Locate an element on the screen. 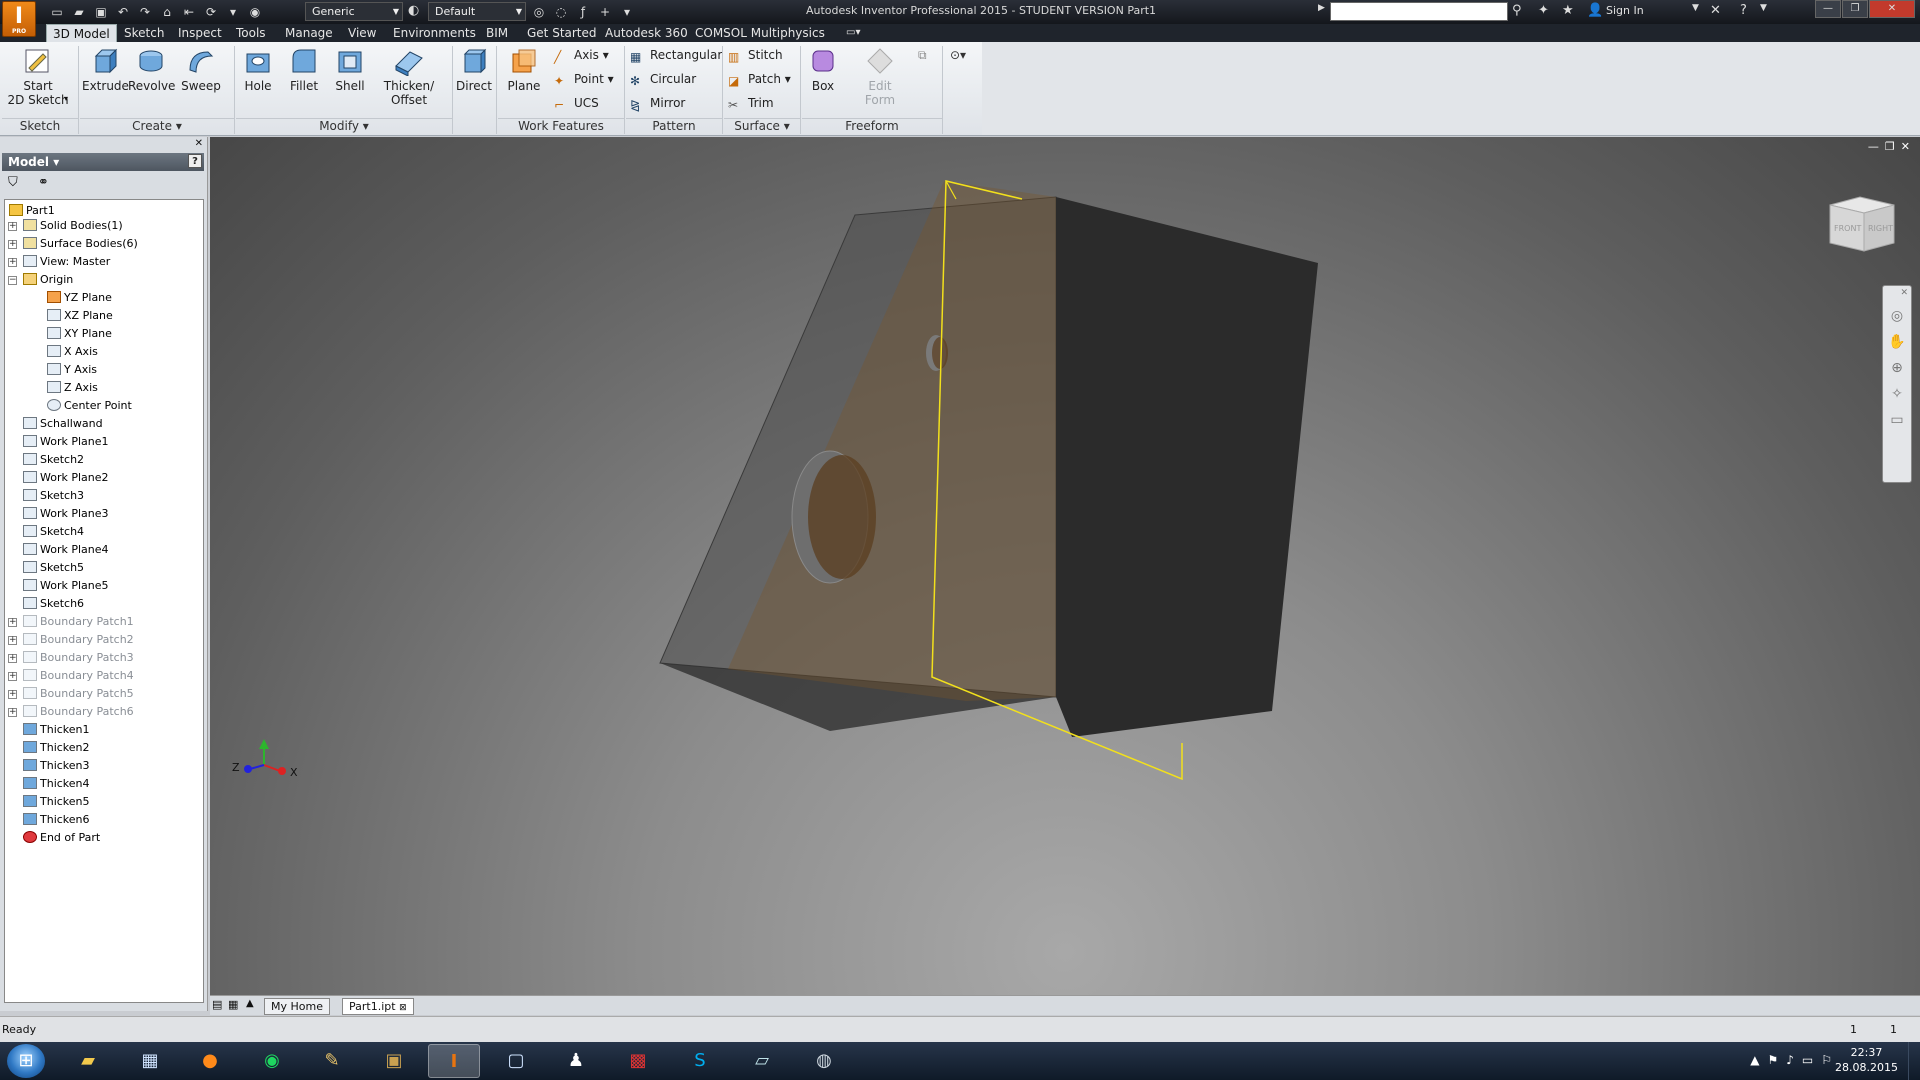 This screenshot has width=1920, height=1080. filter-icon: ⛉ is located at coordinates (13, 182).